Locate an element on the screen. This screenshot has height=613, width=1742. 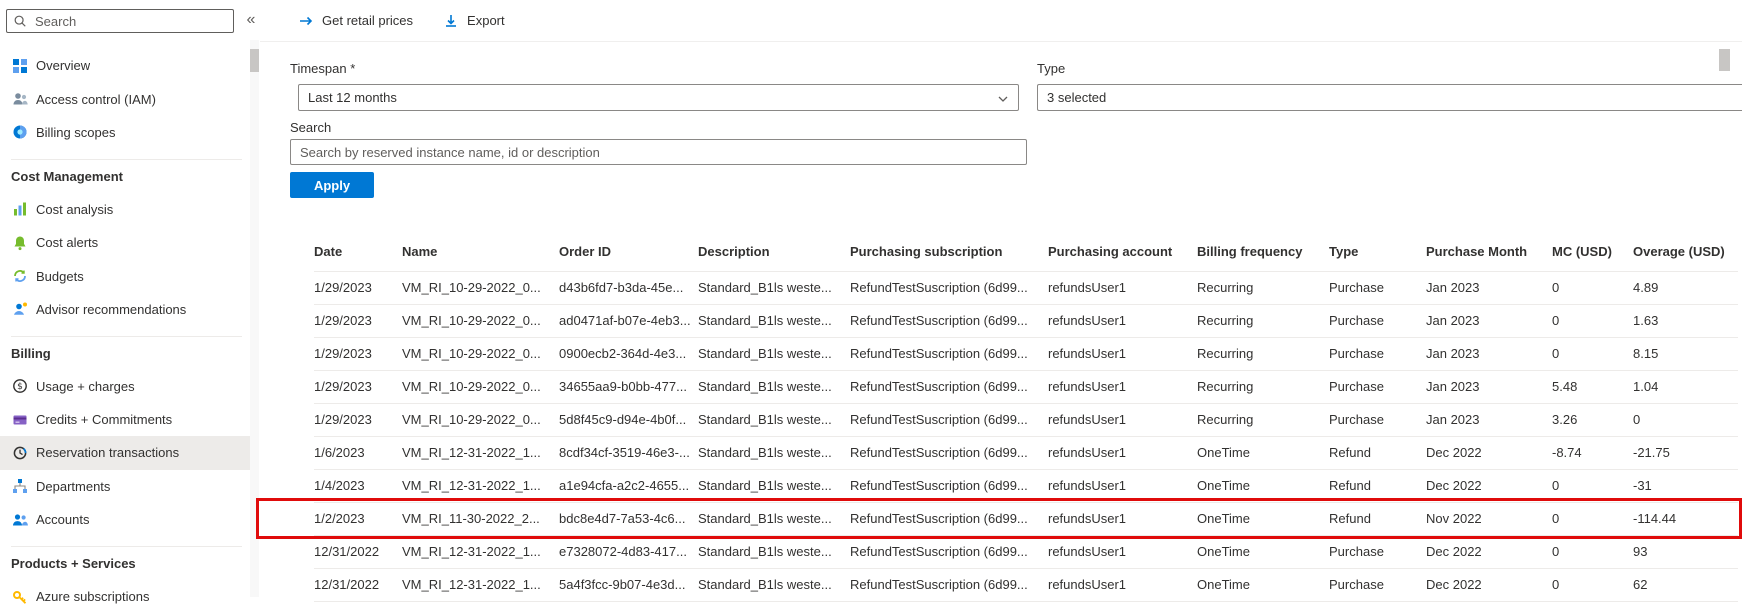
apply-button: Apply is located at coordinates (332, 185).